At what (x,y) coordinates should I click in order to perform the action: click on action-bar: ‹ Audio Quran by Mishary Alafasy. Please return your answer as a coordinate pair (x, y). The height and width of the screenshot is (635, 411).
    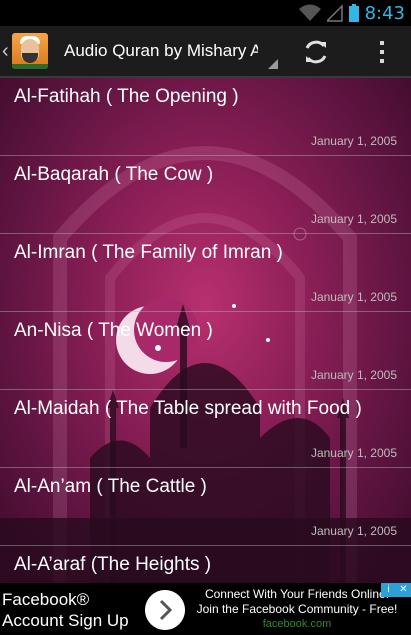
    Looking at the image, I should click on (205, 52).